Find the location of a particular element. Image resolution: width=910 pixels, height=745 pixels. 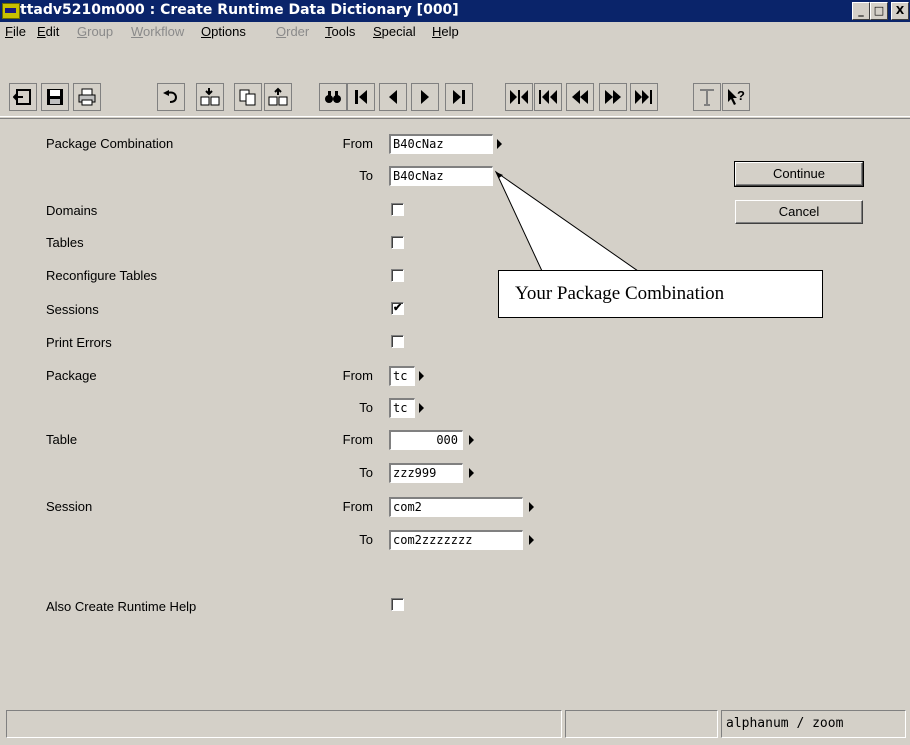

package-combination-to-field: B40cNaz is located at coordinates (441, 176).